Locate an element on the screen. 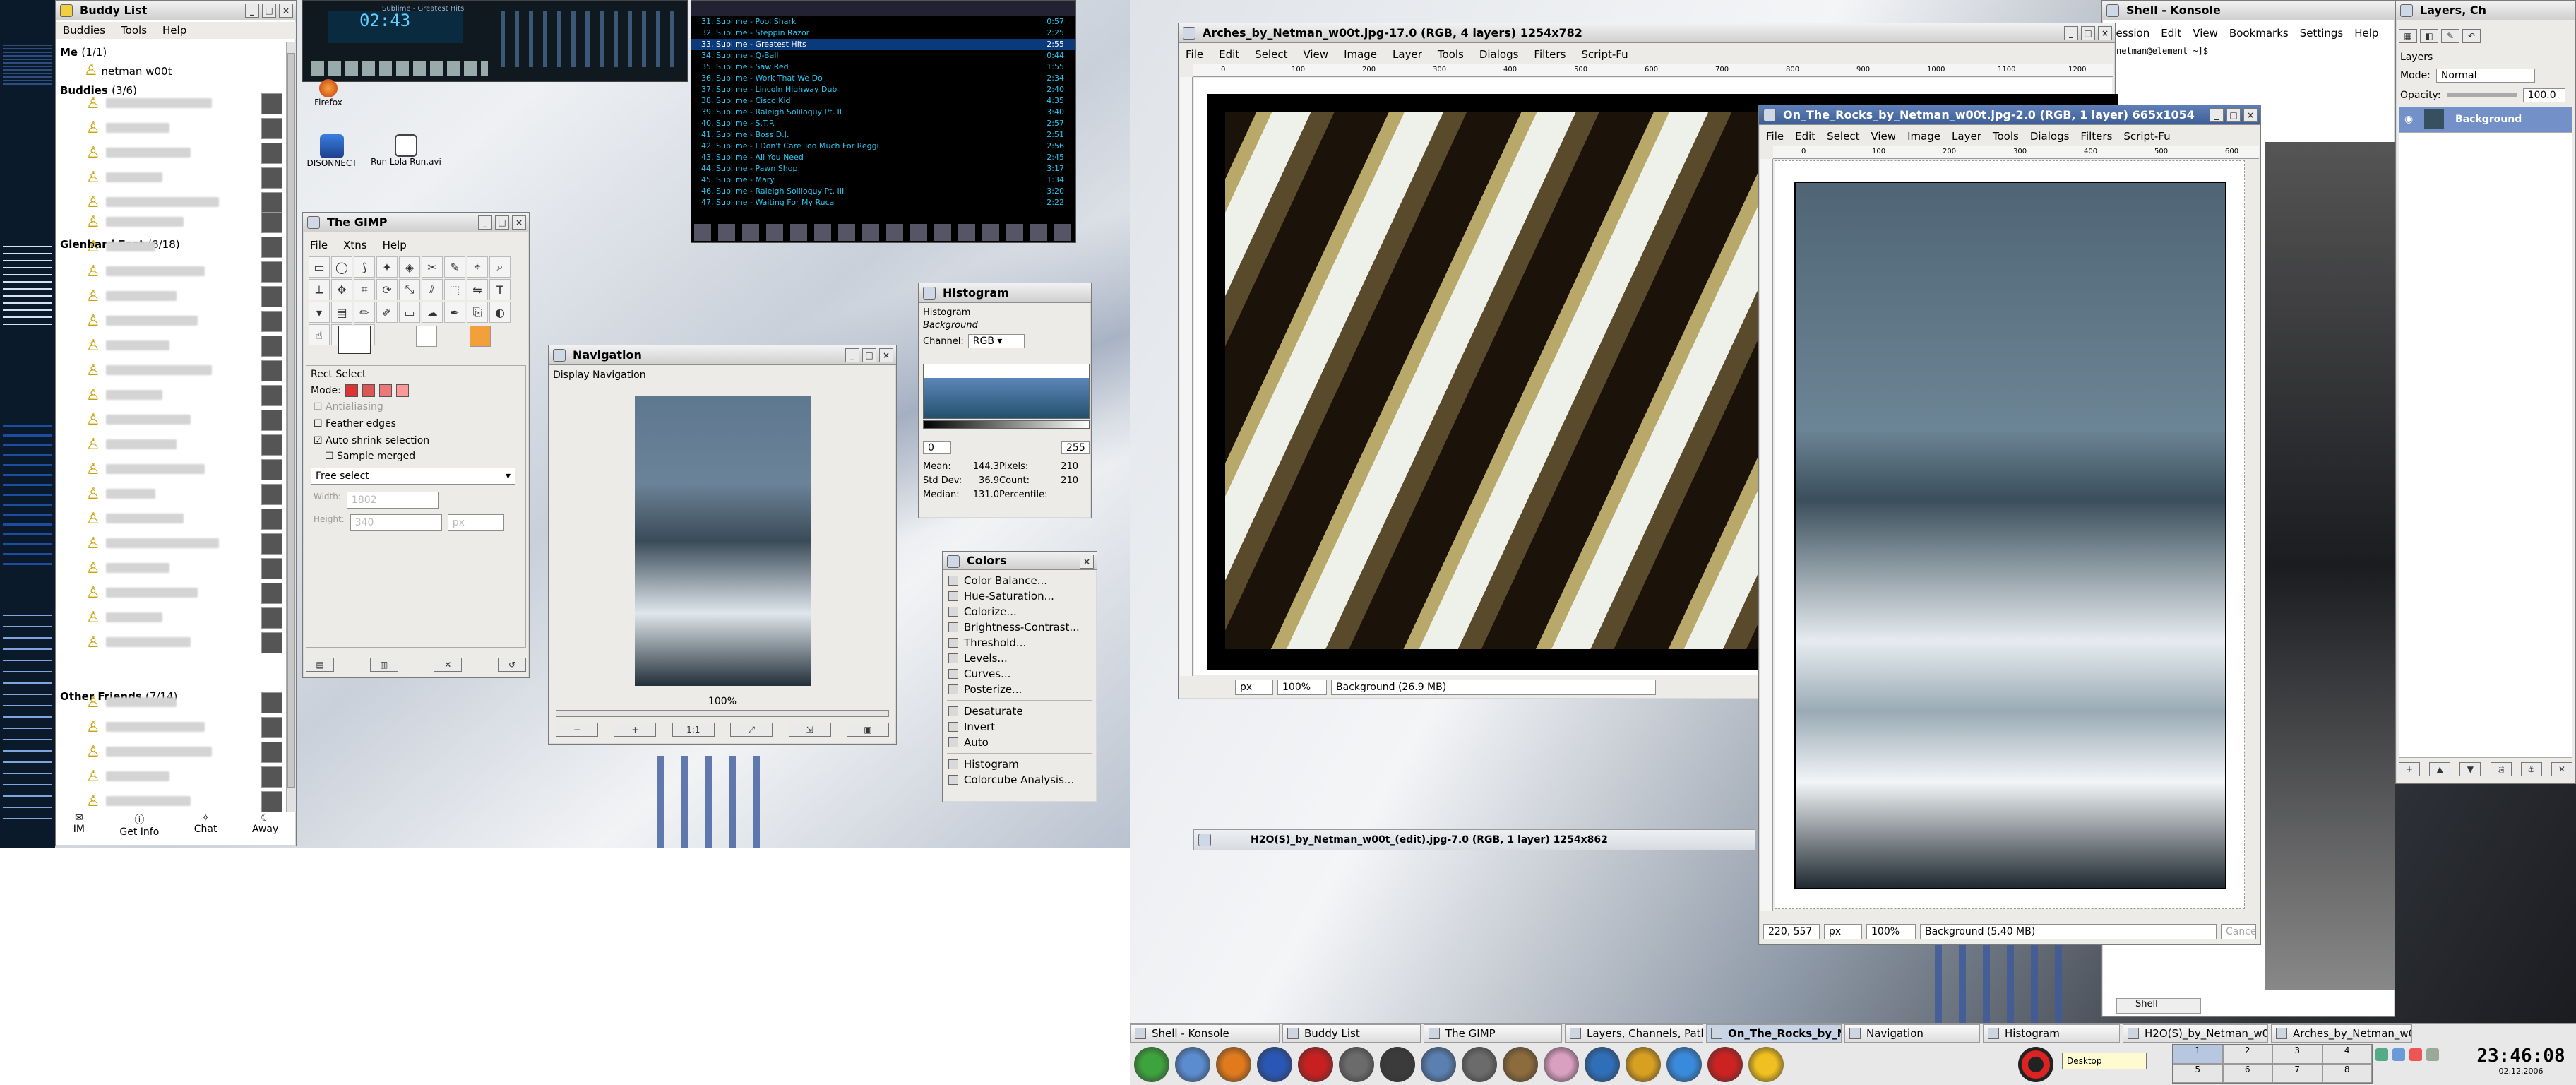  playlist-item: 35. Sublime - Saw Red 1:55 is located at coordinates (883, 67).